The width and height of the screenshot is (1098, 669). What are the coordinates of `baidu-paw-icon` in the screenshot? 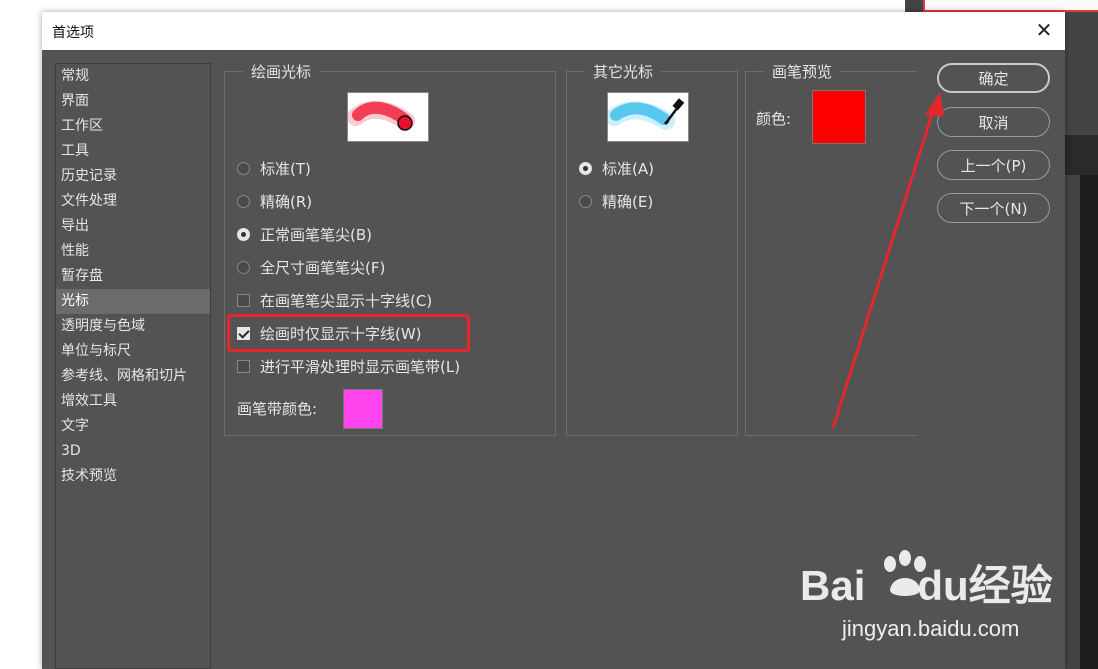 It's located at (905, 573).